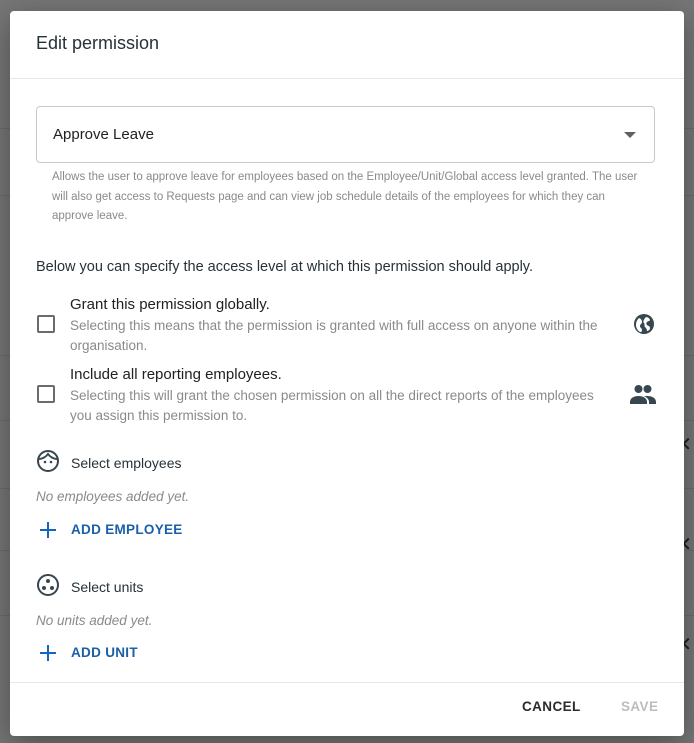 This screenshot has width=694, height=743. What do you see at coordinates (48, 585) in the screenshot?
I see `unit-icon` at bounding box center [48, 585].